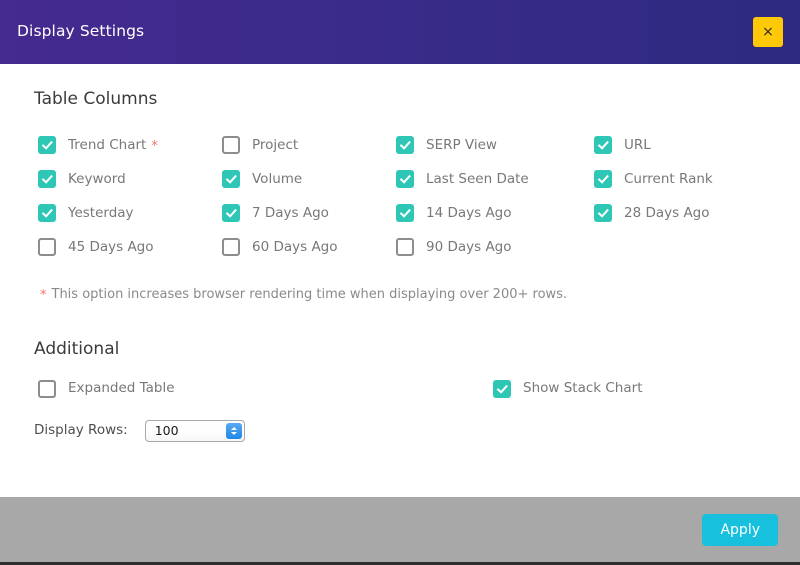 The height and width of the screenshot is (565, 800). I want to click on dialog-header: Display Settings ×, so click(400, 32).